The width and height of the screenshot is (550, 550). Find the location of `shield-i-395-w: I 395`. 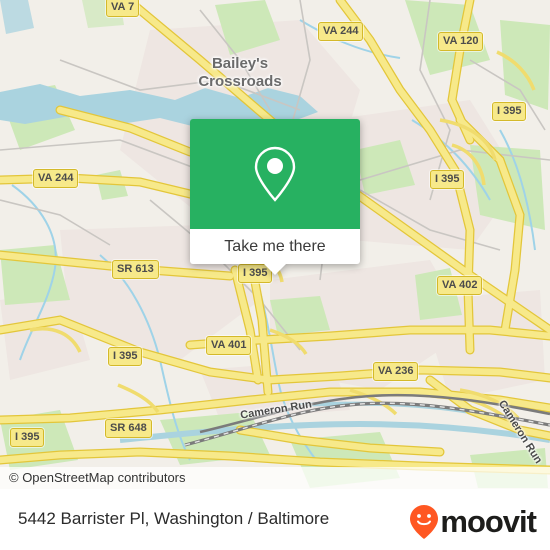

shield-i-395-w: I 395 is located at coordinates (125, 356).